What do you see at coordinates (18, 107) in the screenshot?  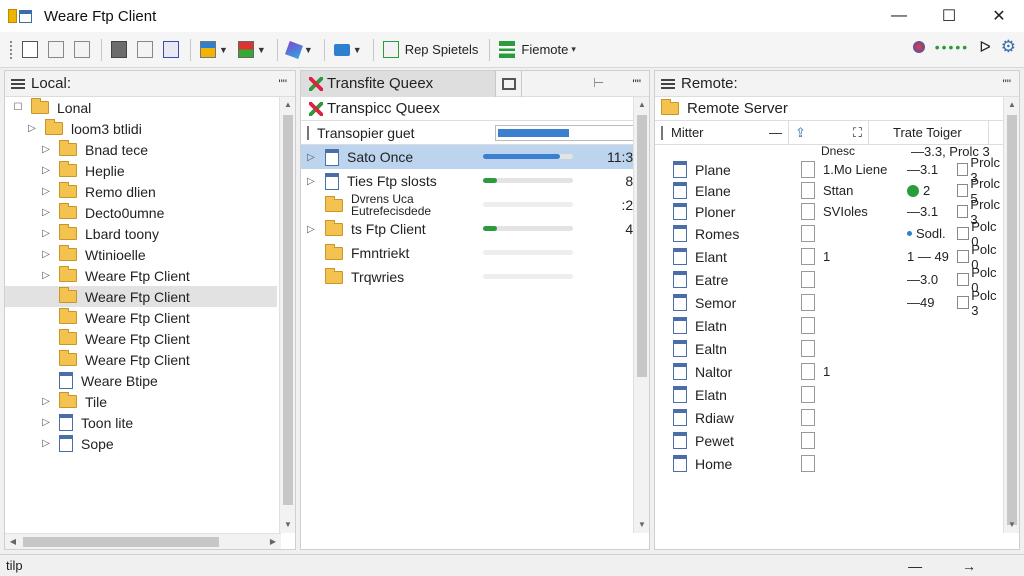 I see `expand-icon: ☐` at bounding box center [18, 107].